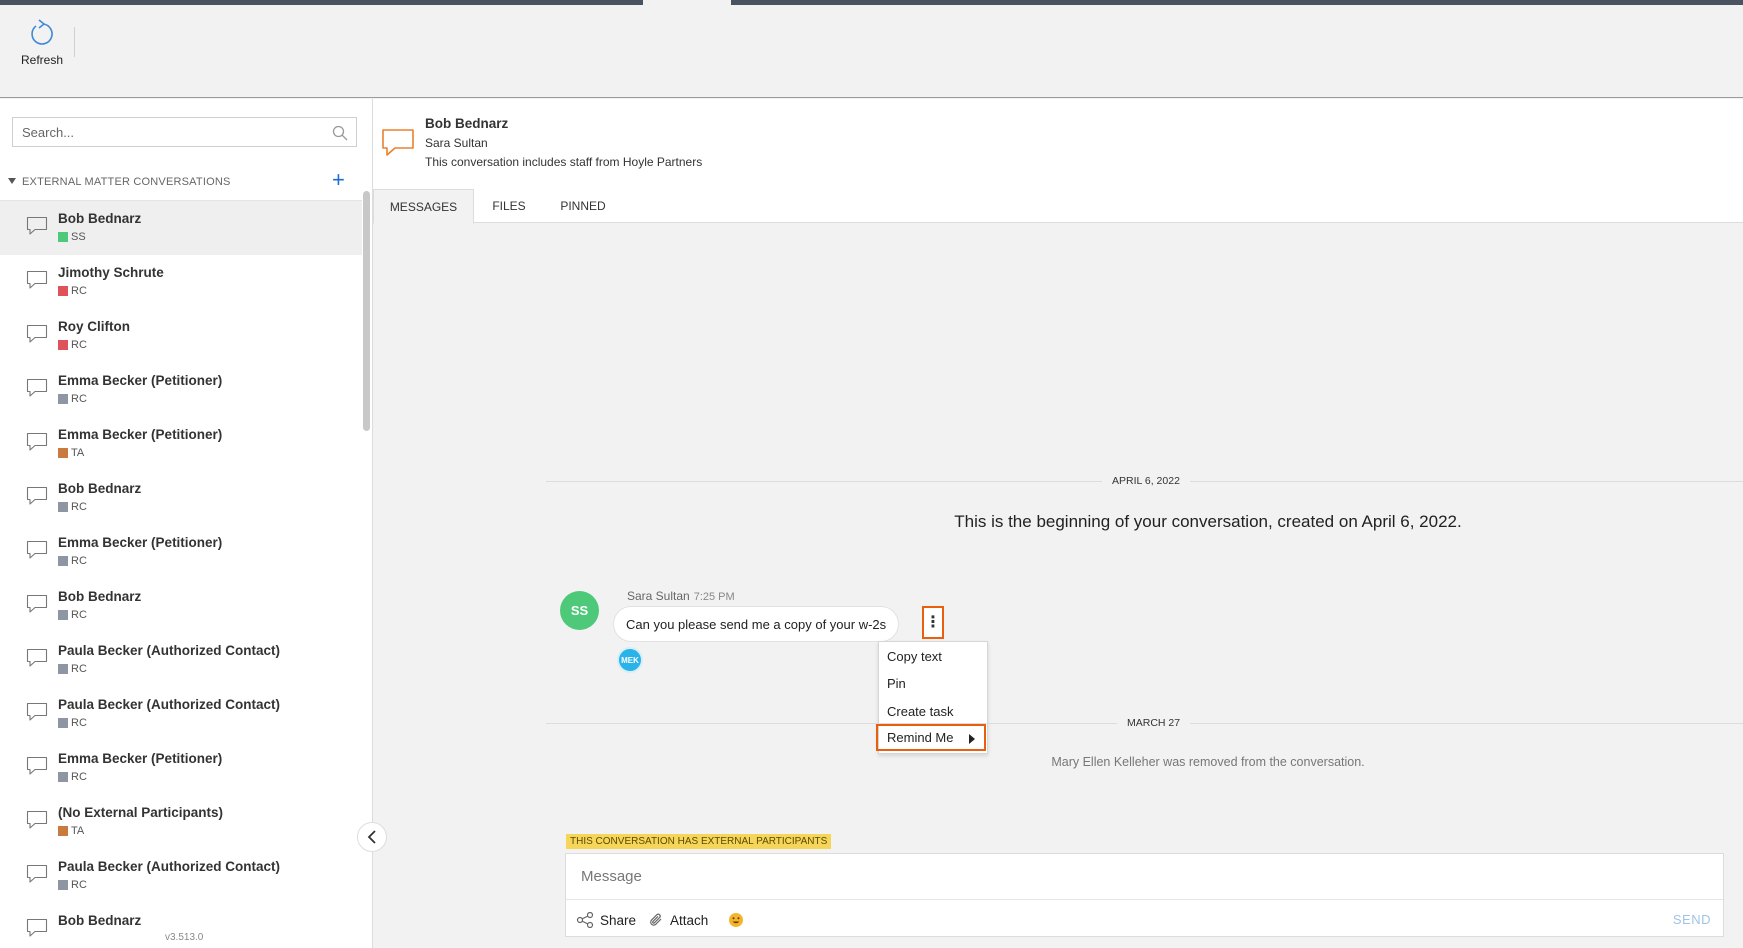  Describe the element at coordinates (1692, 919) in the screenshot. I see `send-button: SEND` at that location.